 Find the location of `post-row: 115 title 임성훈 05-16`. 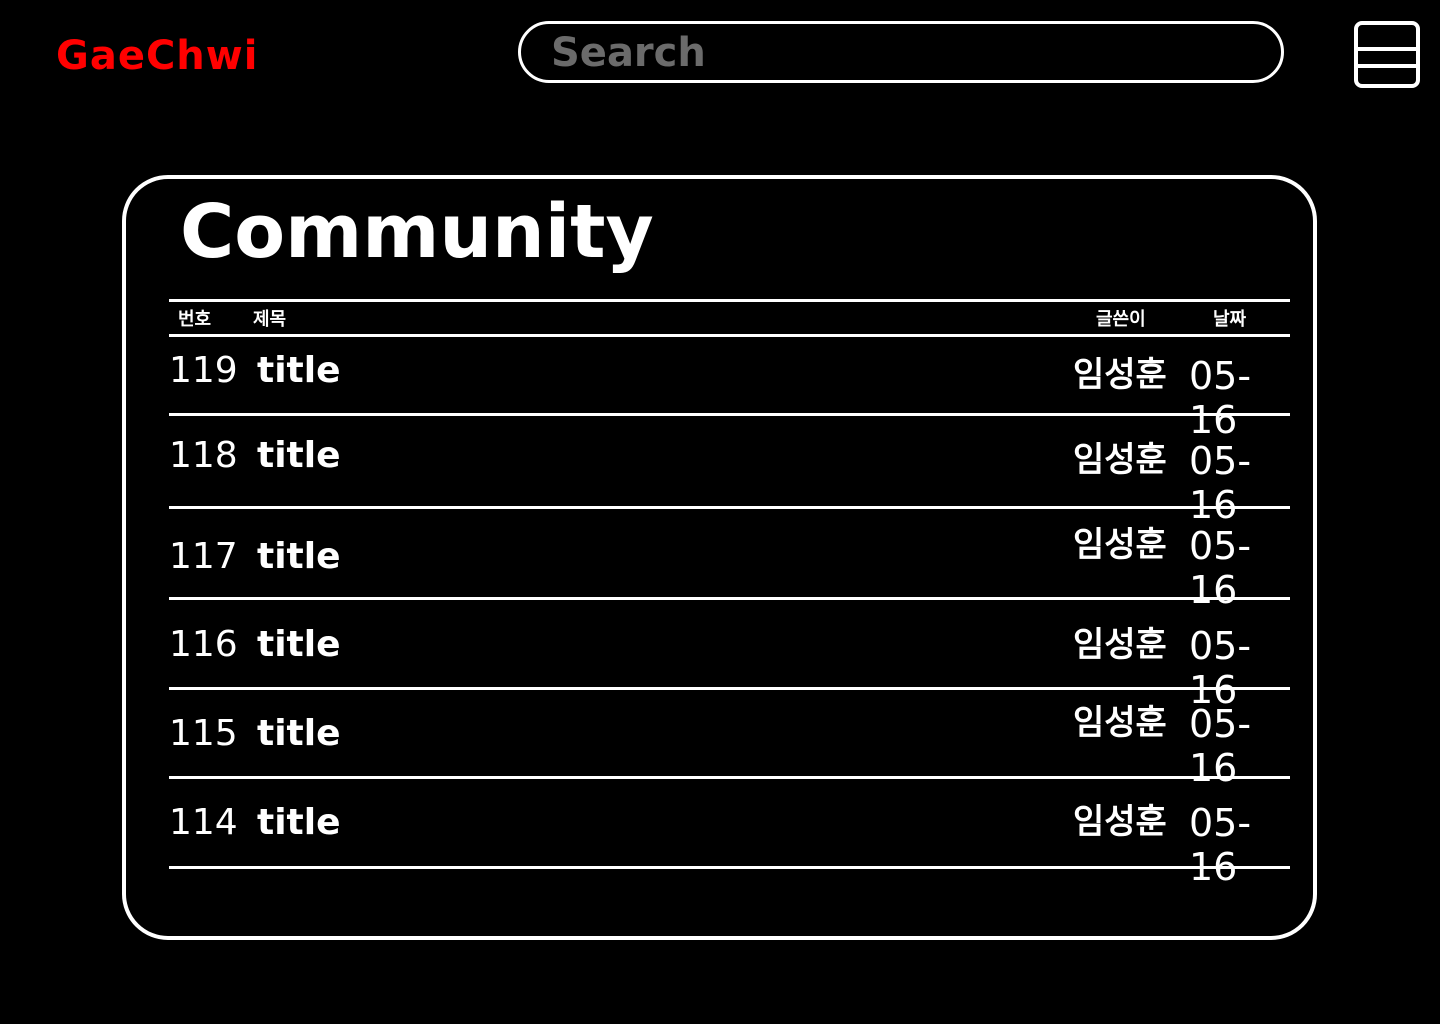

post-row: 115 title 임성훈 05-16 is located at coordinates (734, 745).